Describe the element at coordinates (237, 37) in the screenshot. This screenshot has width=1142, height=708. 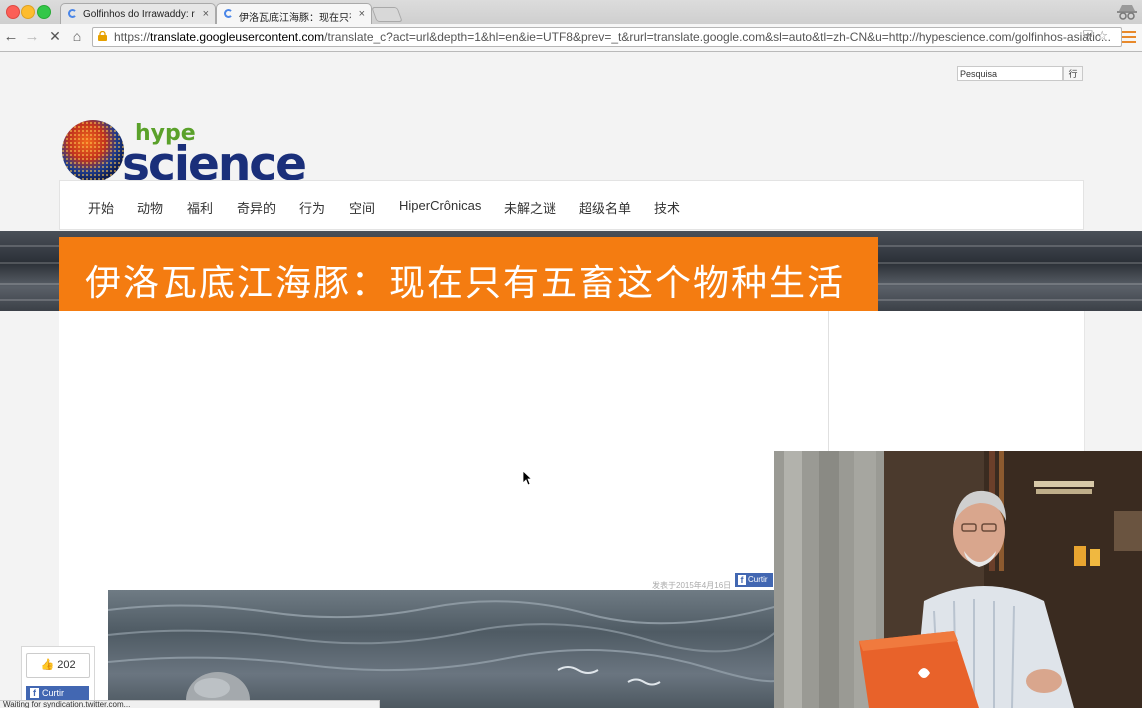
I see `url-host: translate.googleusercontent.com` at that location.